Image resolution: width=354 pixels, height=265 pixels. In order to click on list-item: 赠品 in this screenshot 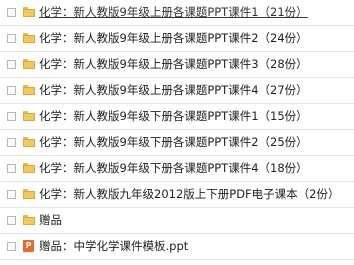, I will do `click(177, 221)`.